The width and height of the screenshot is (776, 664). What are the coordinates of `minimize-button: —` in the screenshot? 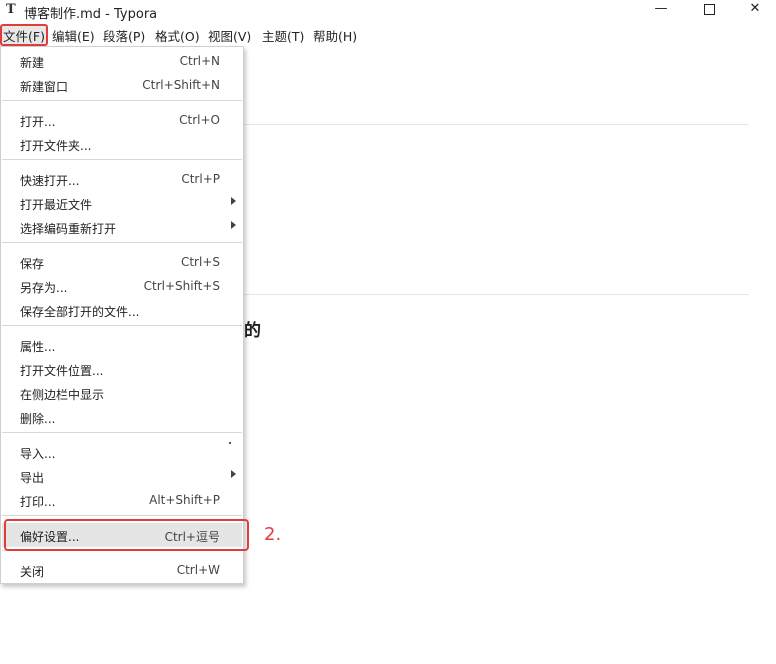 It's located at (661, 10).